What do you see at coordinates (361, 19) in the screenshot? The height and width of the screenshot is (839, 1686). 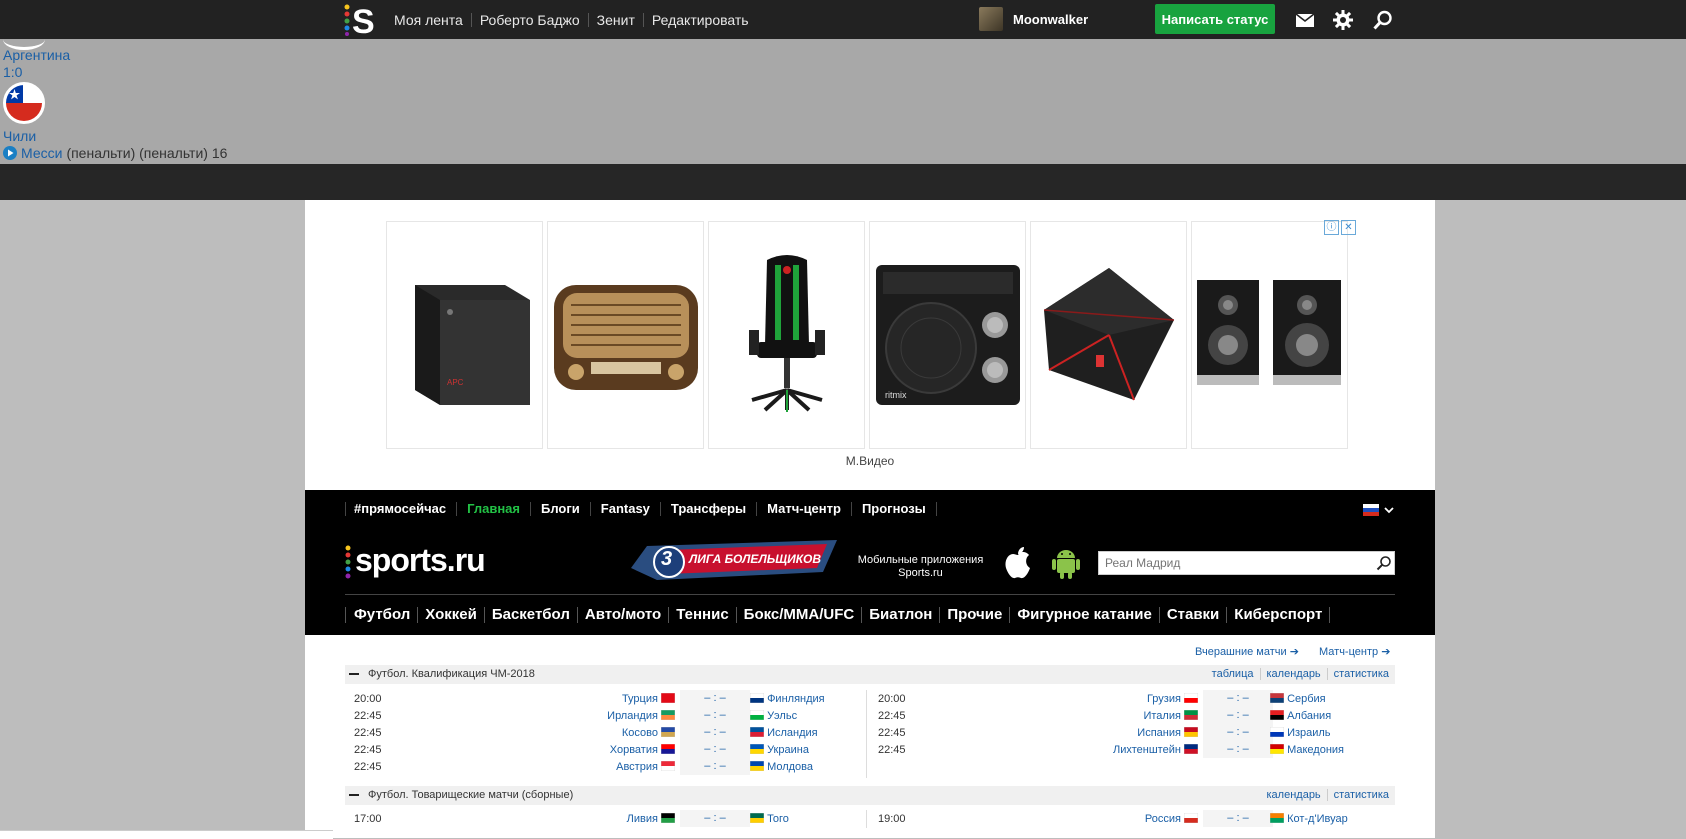 I see `sports-logo-icon: S` at bounding box center [361, 19].